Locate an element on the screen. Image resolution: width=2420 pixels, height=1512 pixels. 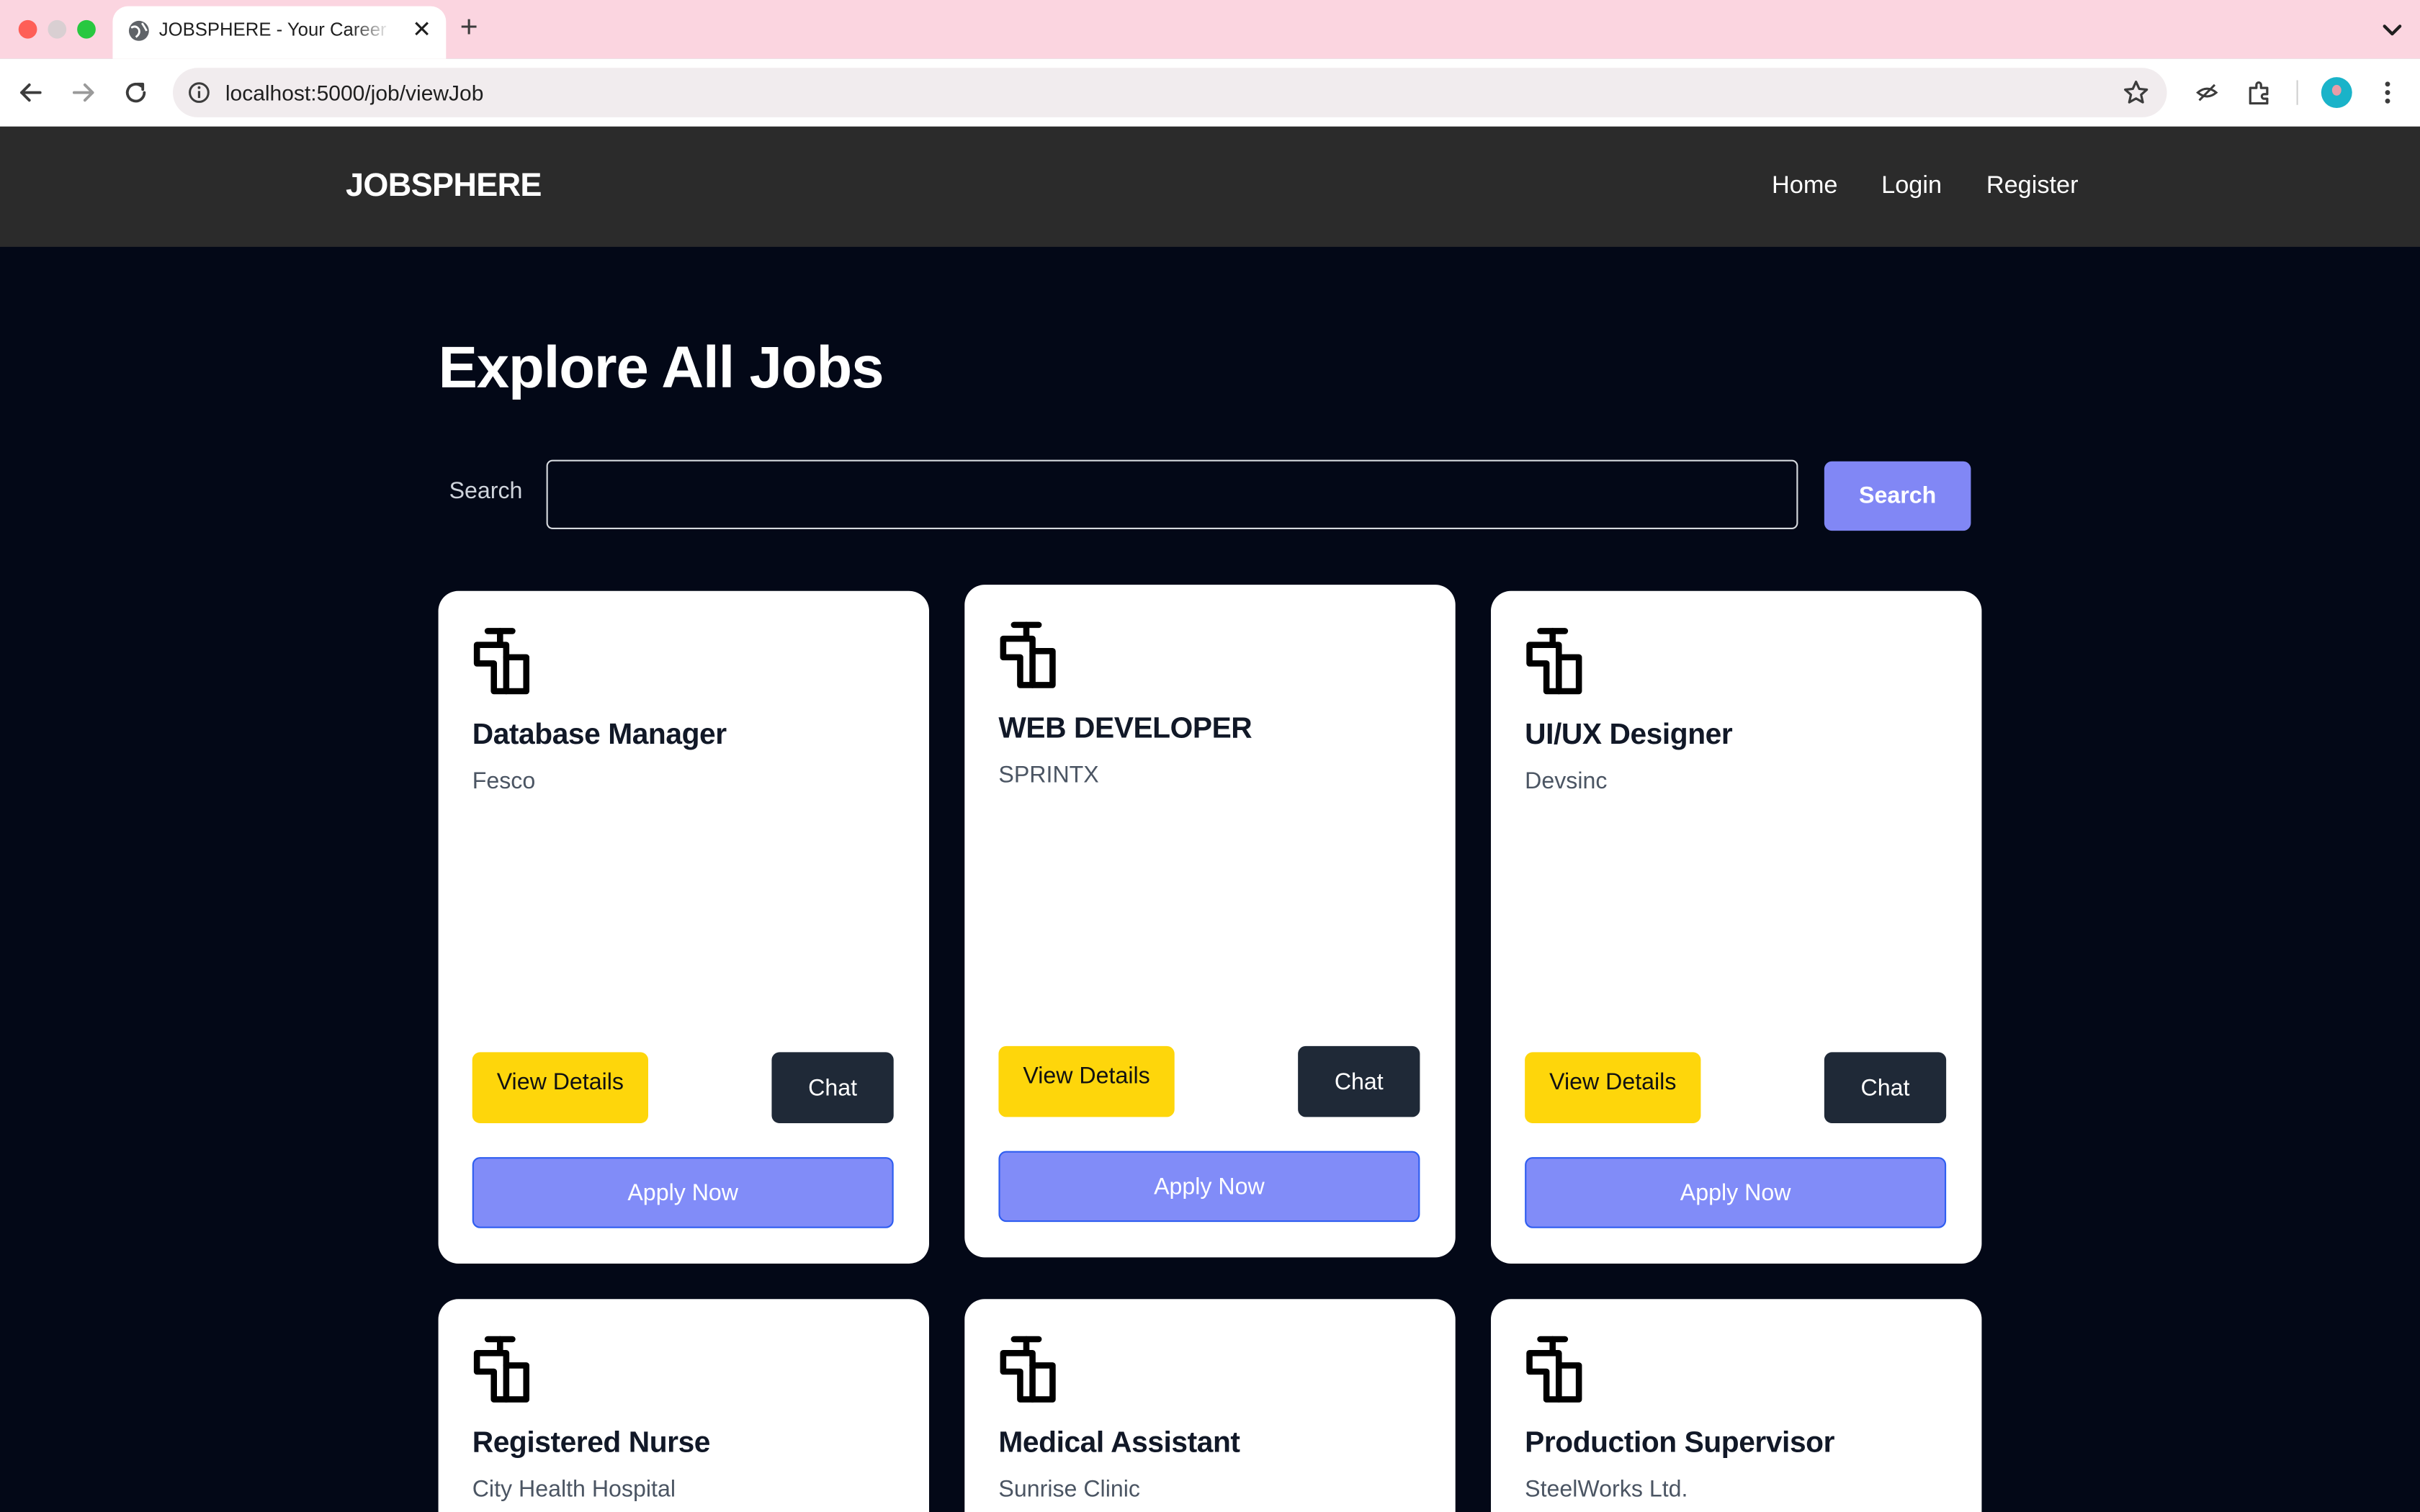
reload-icon is located at coordinates (135, 92).